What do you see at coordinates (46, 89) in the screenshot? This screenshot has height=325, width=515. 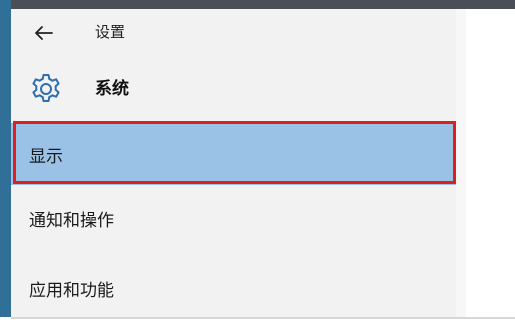 I see `gear-icon` at bounding box center [46, 89].